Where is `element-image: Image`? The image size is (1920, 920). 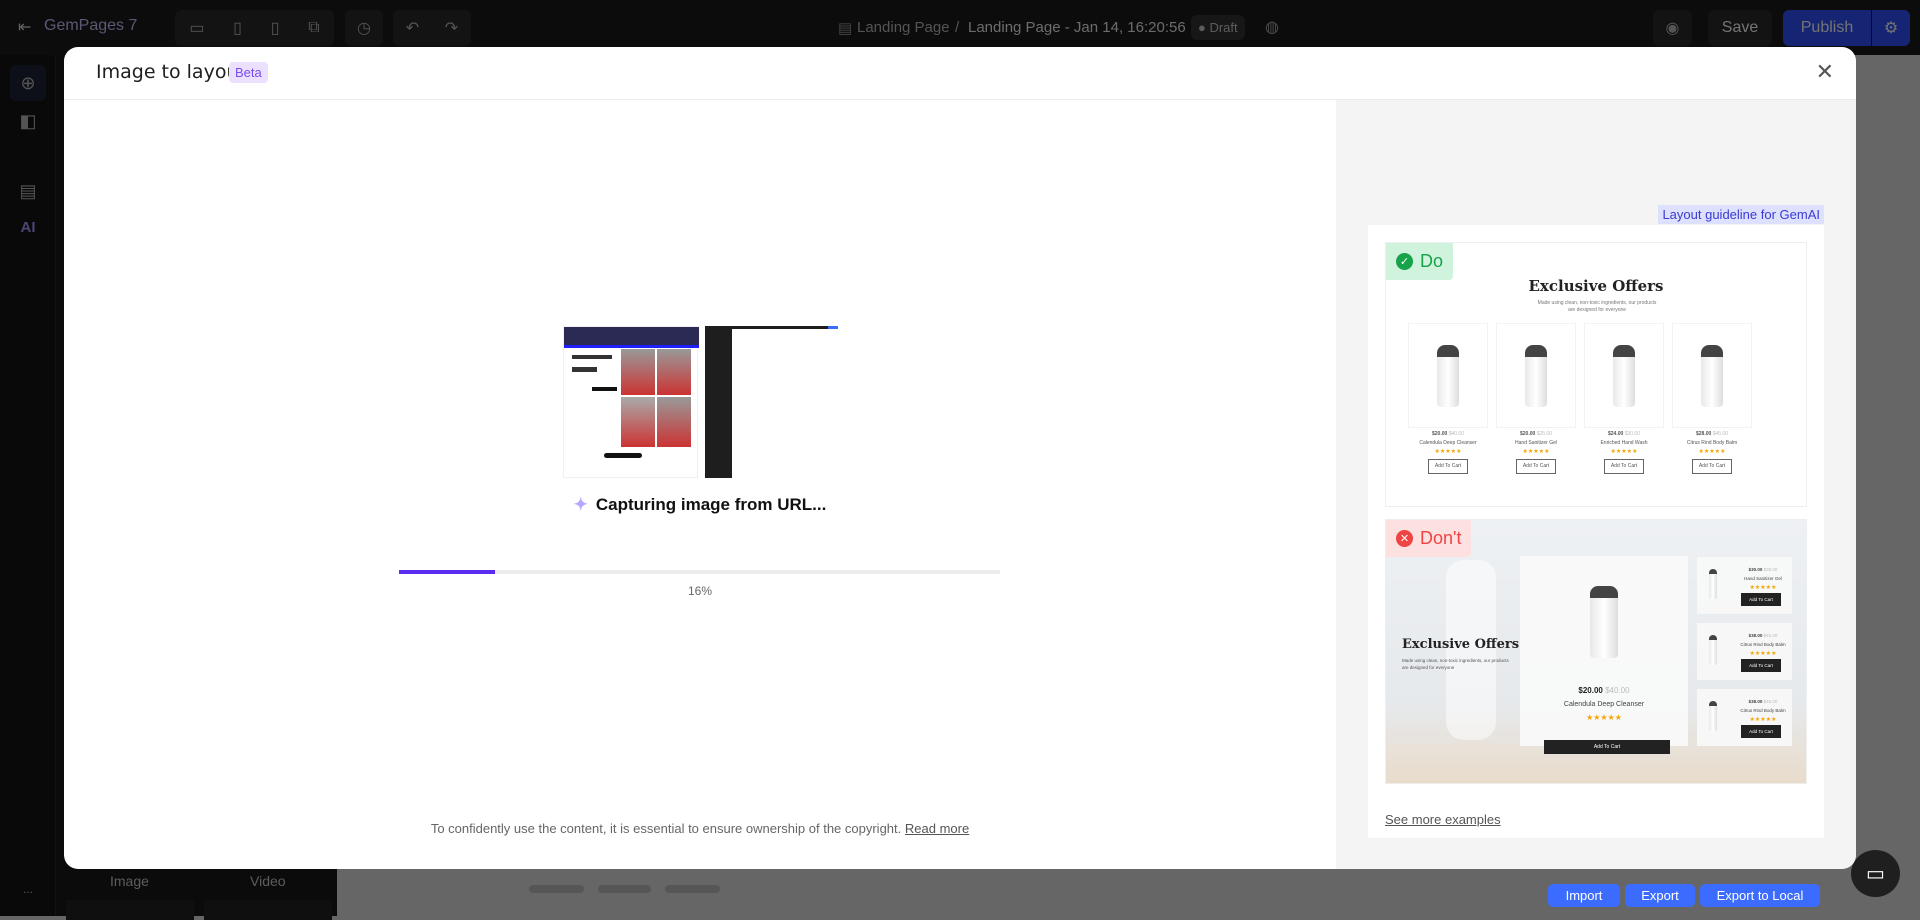
element-image: Image is located at coordinates (129, 881).